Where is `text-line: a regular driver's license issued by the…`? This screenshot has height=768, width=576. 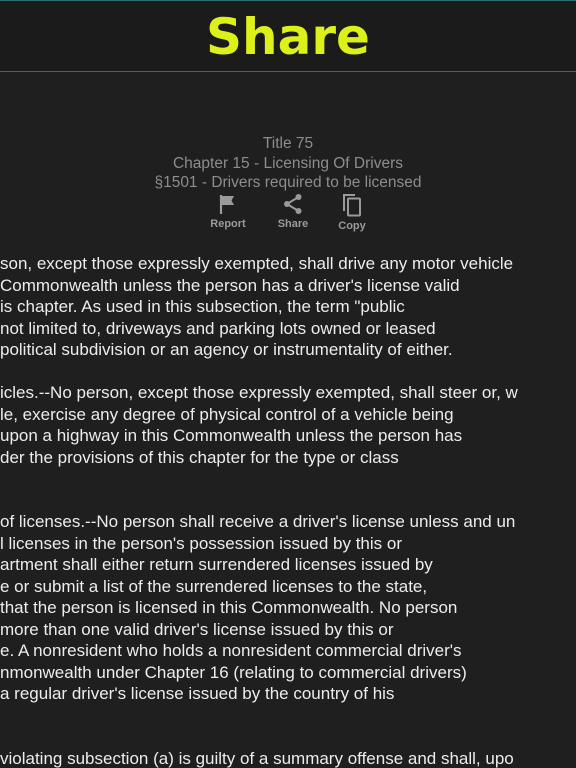 text-line: a regular driver's license issued by the… is located at coordinates (197, 693).